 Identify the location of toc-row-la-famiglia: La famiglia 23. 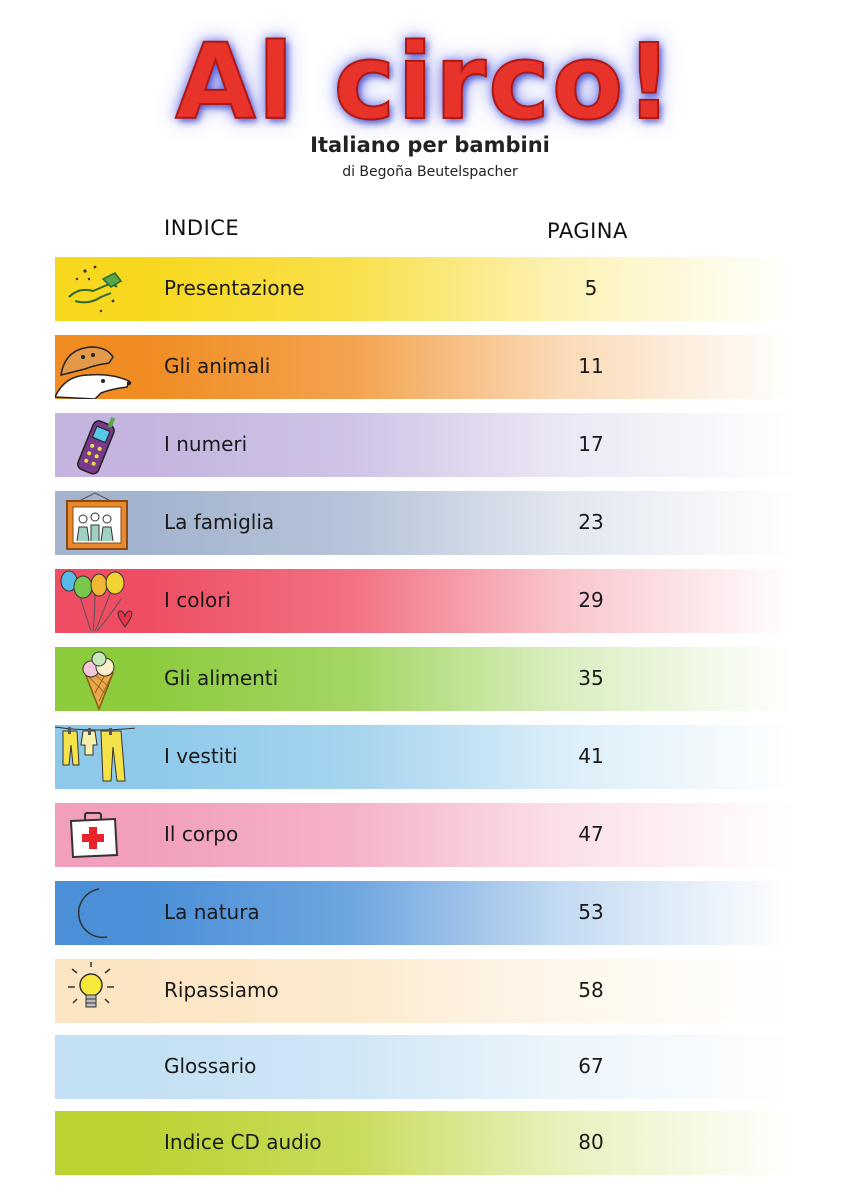
(425, 523).